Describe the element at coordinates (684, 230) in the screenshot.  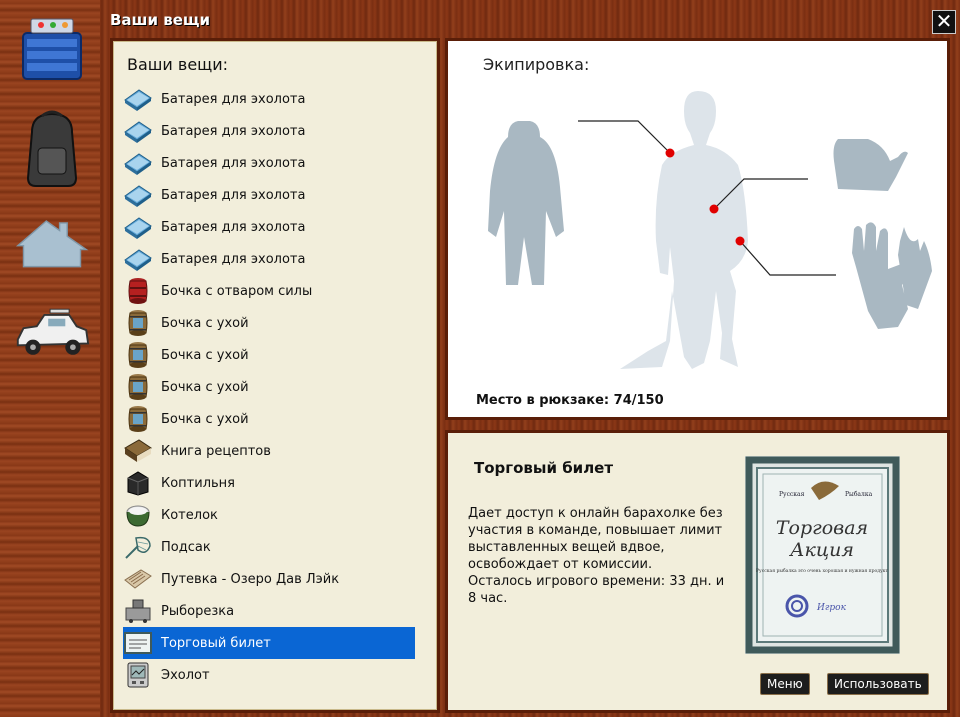
I see `body-silhouette` at that location.